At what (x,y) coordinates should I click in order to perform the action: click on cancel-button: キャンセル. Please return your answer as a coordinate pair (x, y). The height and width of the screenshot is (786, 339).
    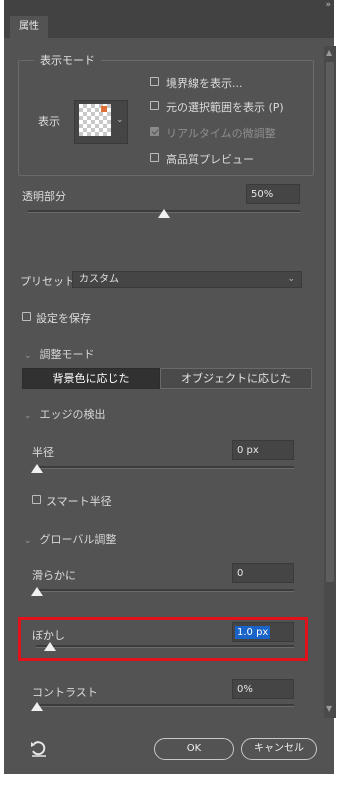
    Looking at the image, I should click on (279, 749).